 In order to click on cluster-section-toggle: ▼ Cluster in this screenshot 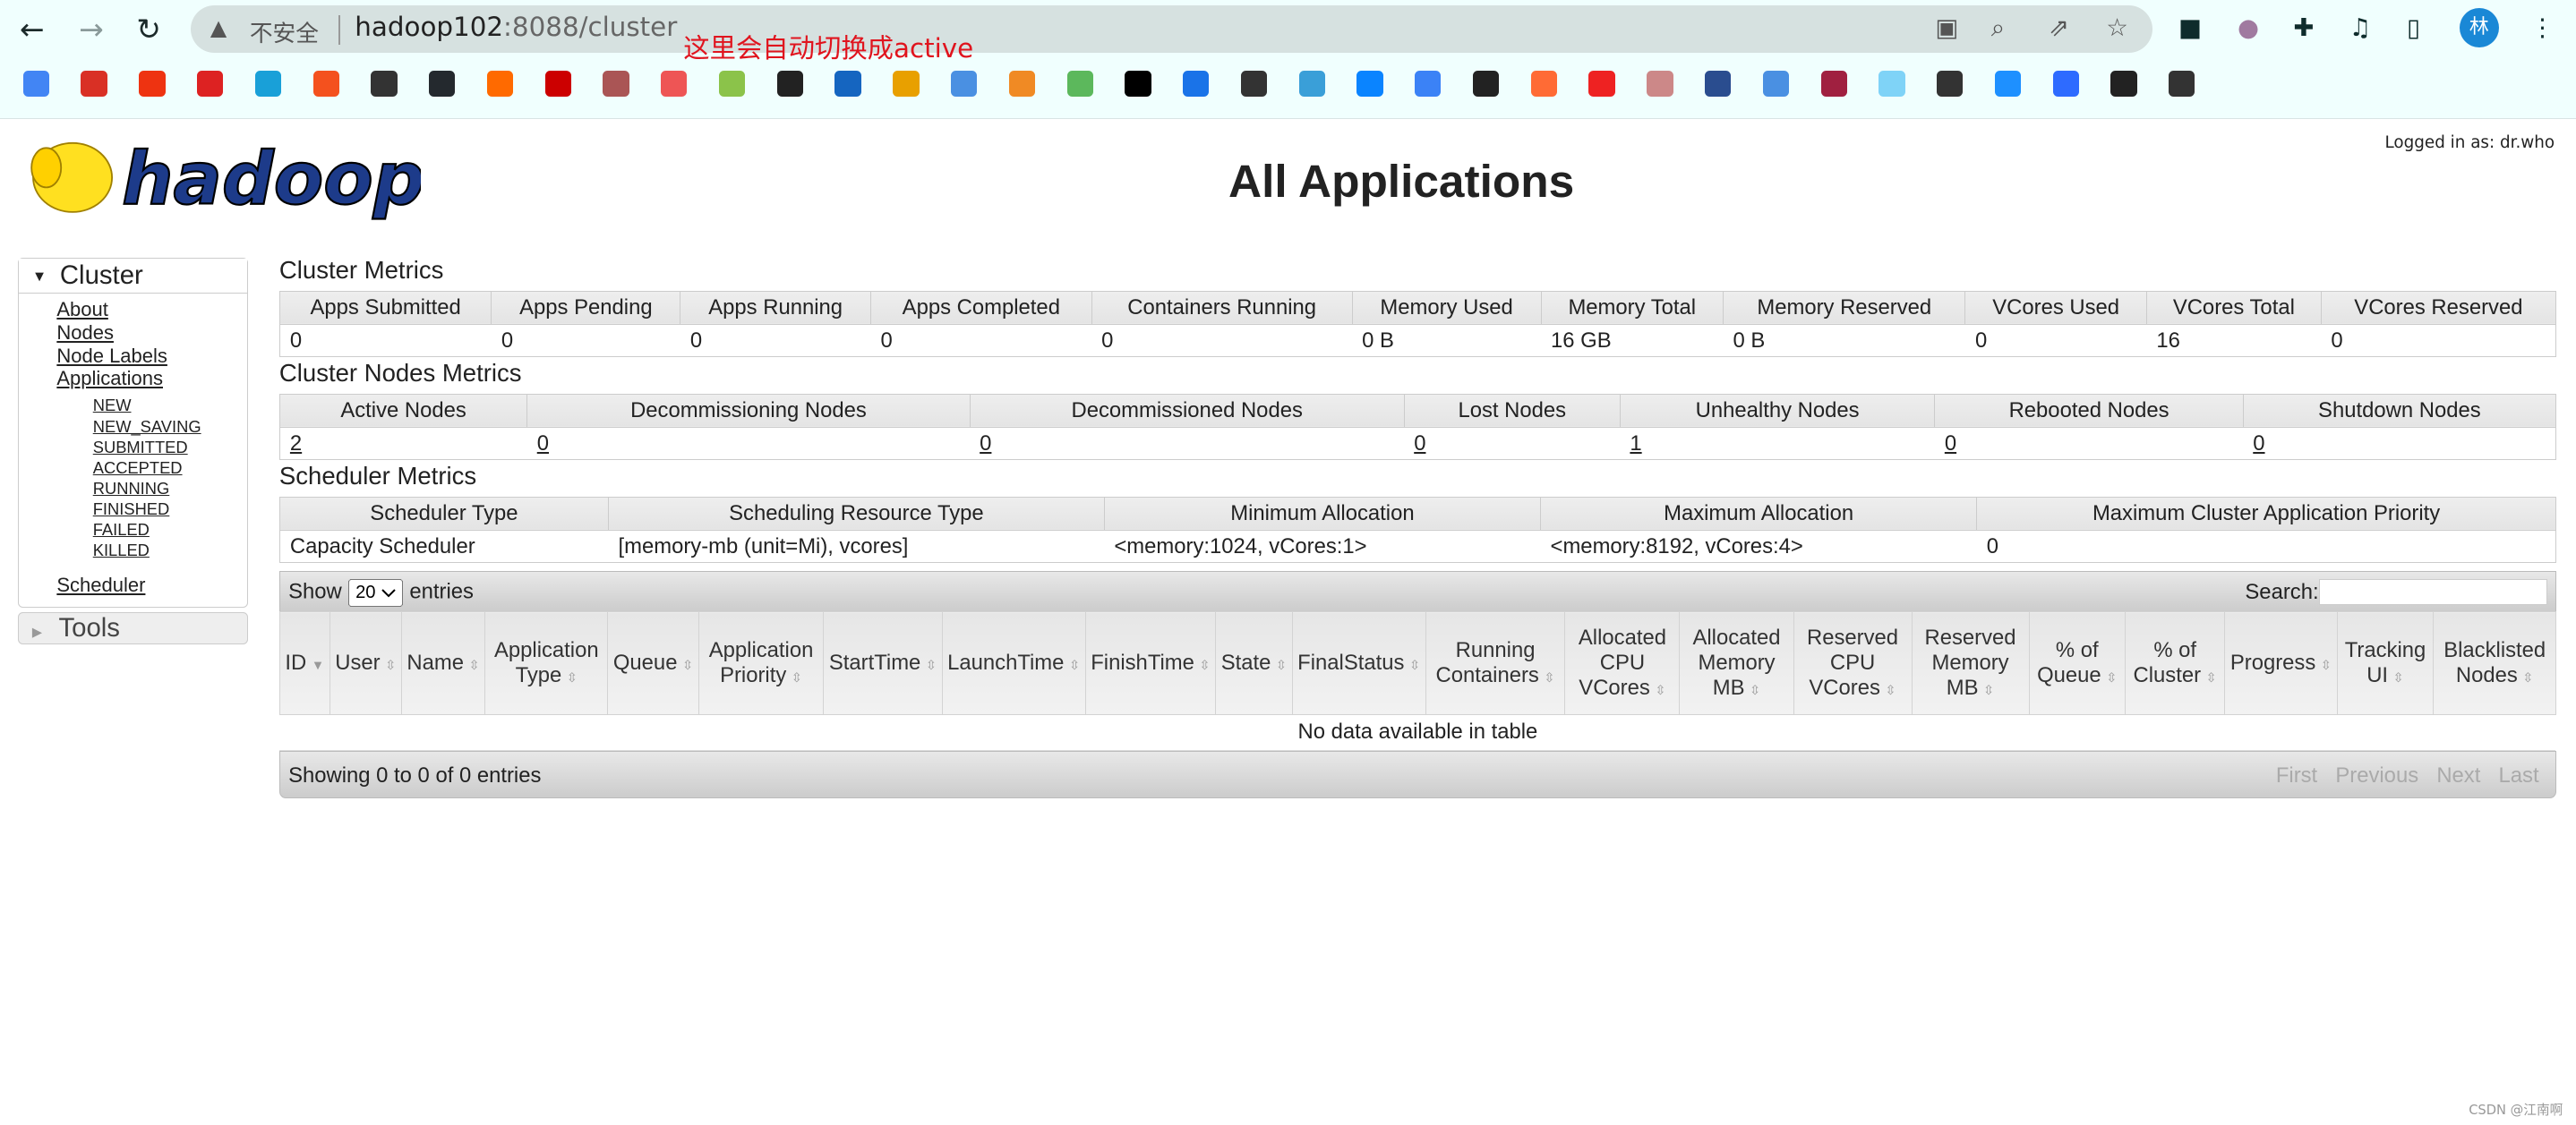, I will do `click(133, 276)`.